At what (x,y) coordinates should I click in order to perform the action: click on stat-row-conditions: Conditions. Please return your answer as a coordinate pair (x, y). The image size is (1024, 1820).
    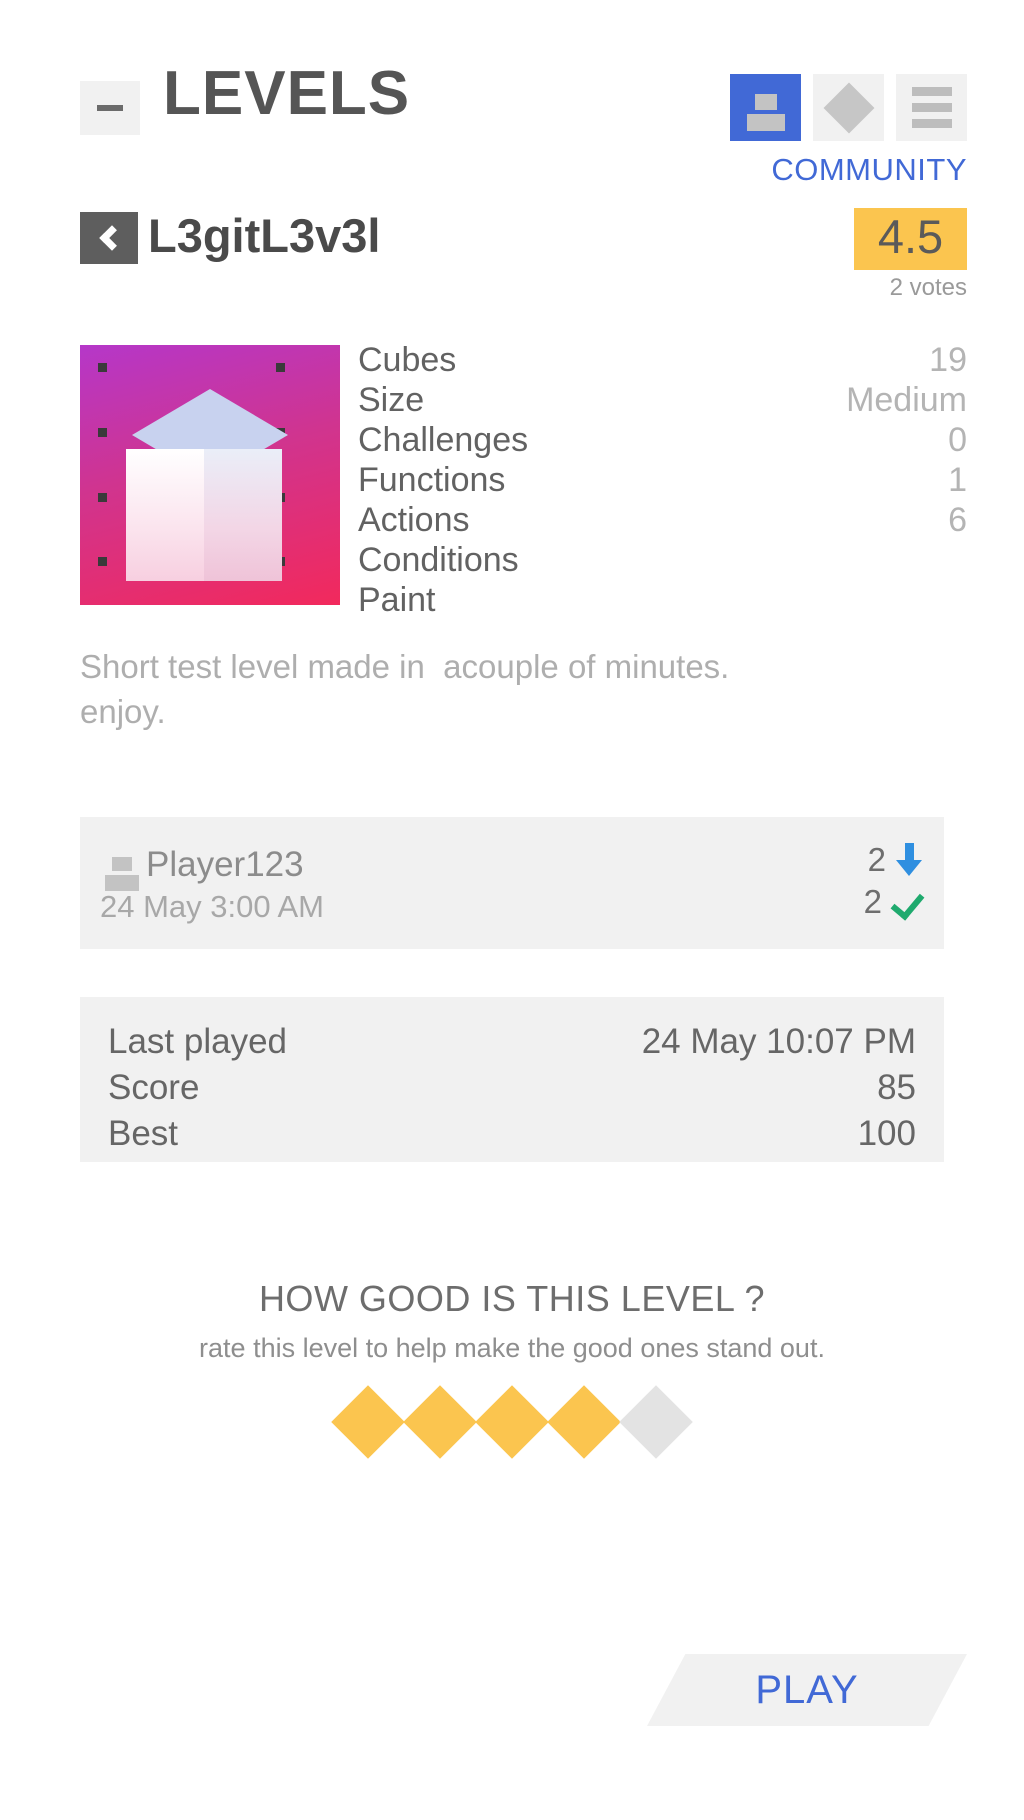
    Looking at the image, I should click on (662, 560).